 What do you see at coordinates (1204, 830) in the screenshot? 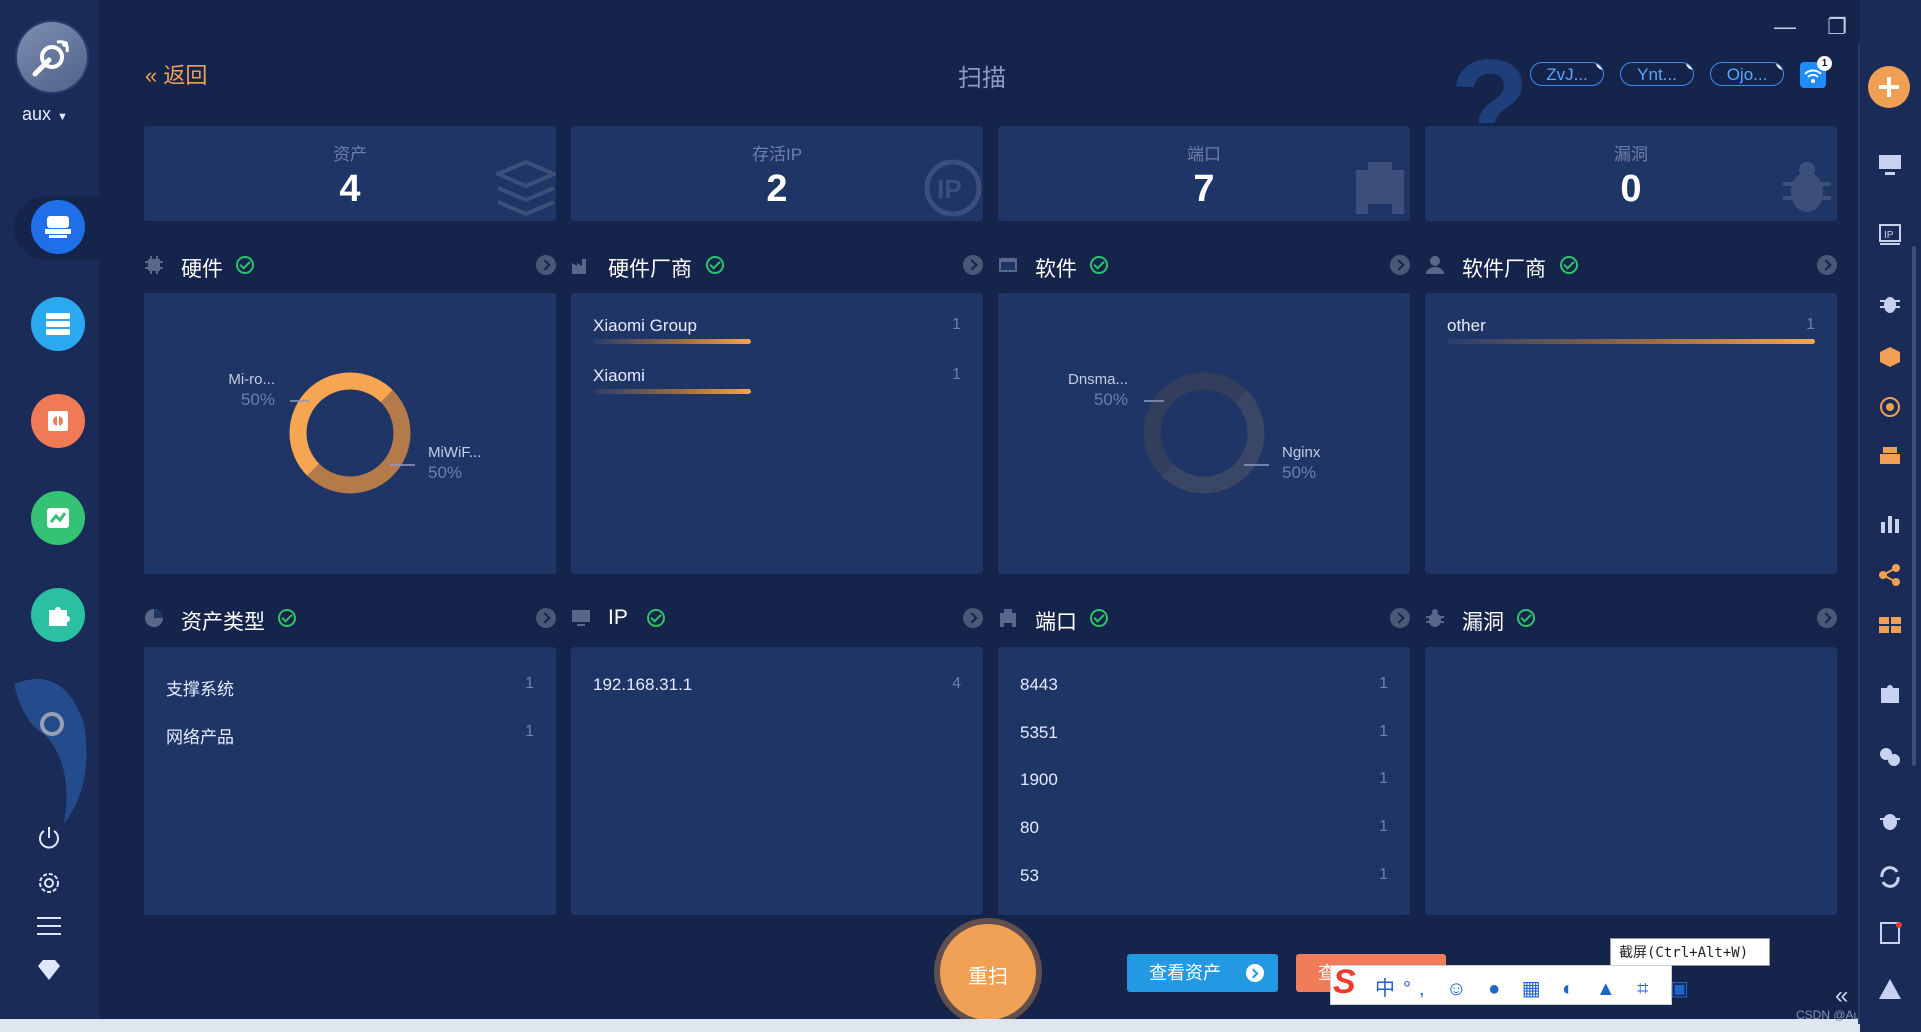
I see `list-item: 80 1` at bounding box center [1204, 830].